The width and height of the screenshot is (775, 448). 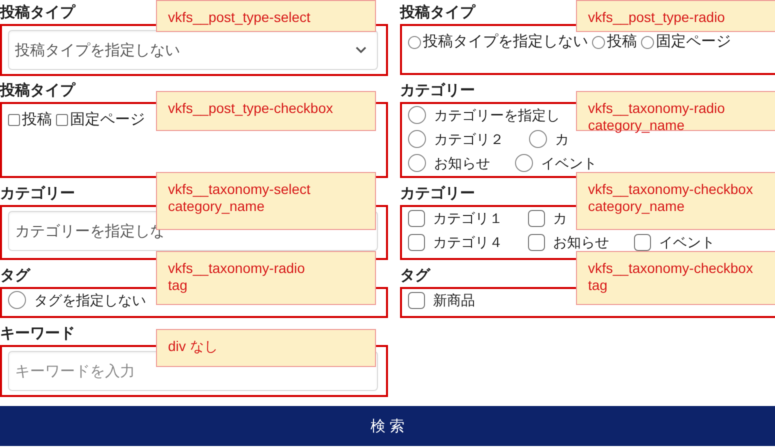 What do you see at coordinates (266, 201) in the screenshot?
I see `annotation-tooltip: vkfs__taxonomy-select category_name` at bounding box center [266, 201].